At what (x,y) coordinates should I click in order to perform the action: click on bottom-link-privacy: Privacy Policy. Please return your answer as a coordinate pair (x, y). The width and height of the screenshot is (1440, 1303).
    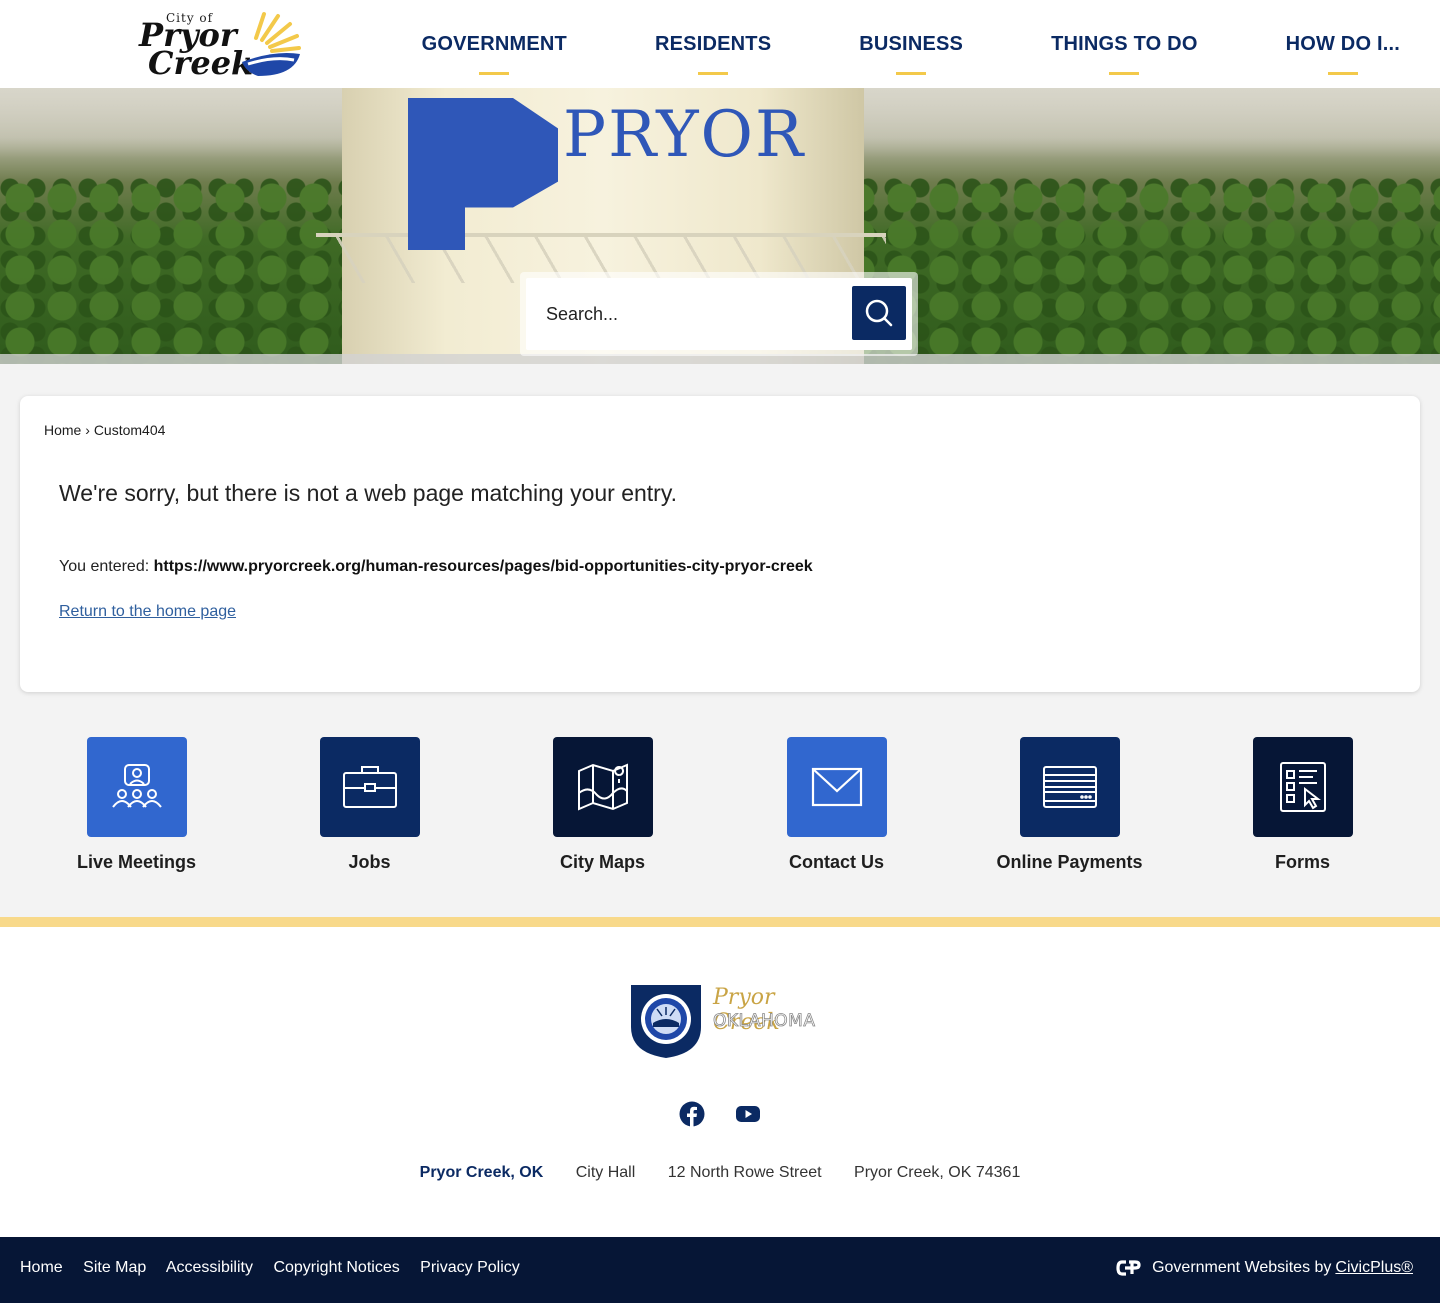
    Looking at the image, I should click on (470, 1267).